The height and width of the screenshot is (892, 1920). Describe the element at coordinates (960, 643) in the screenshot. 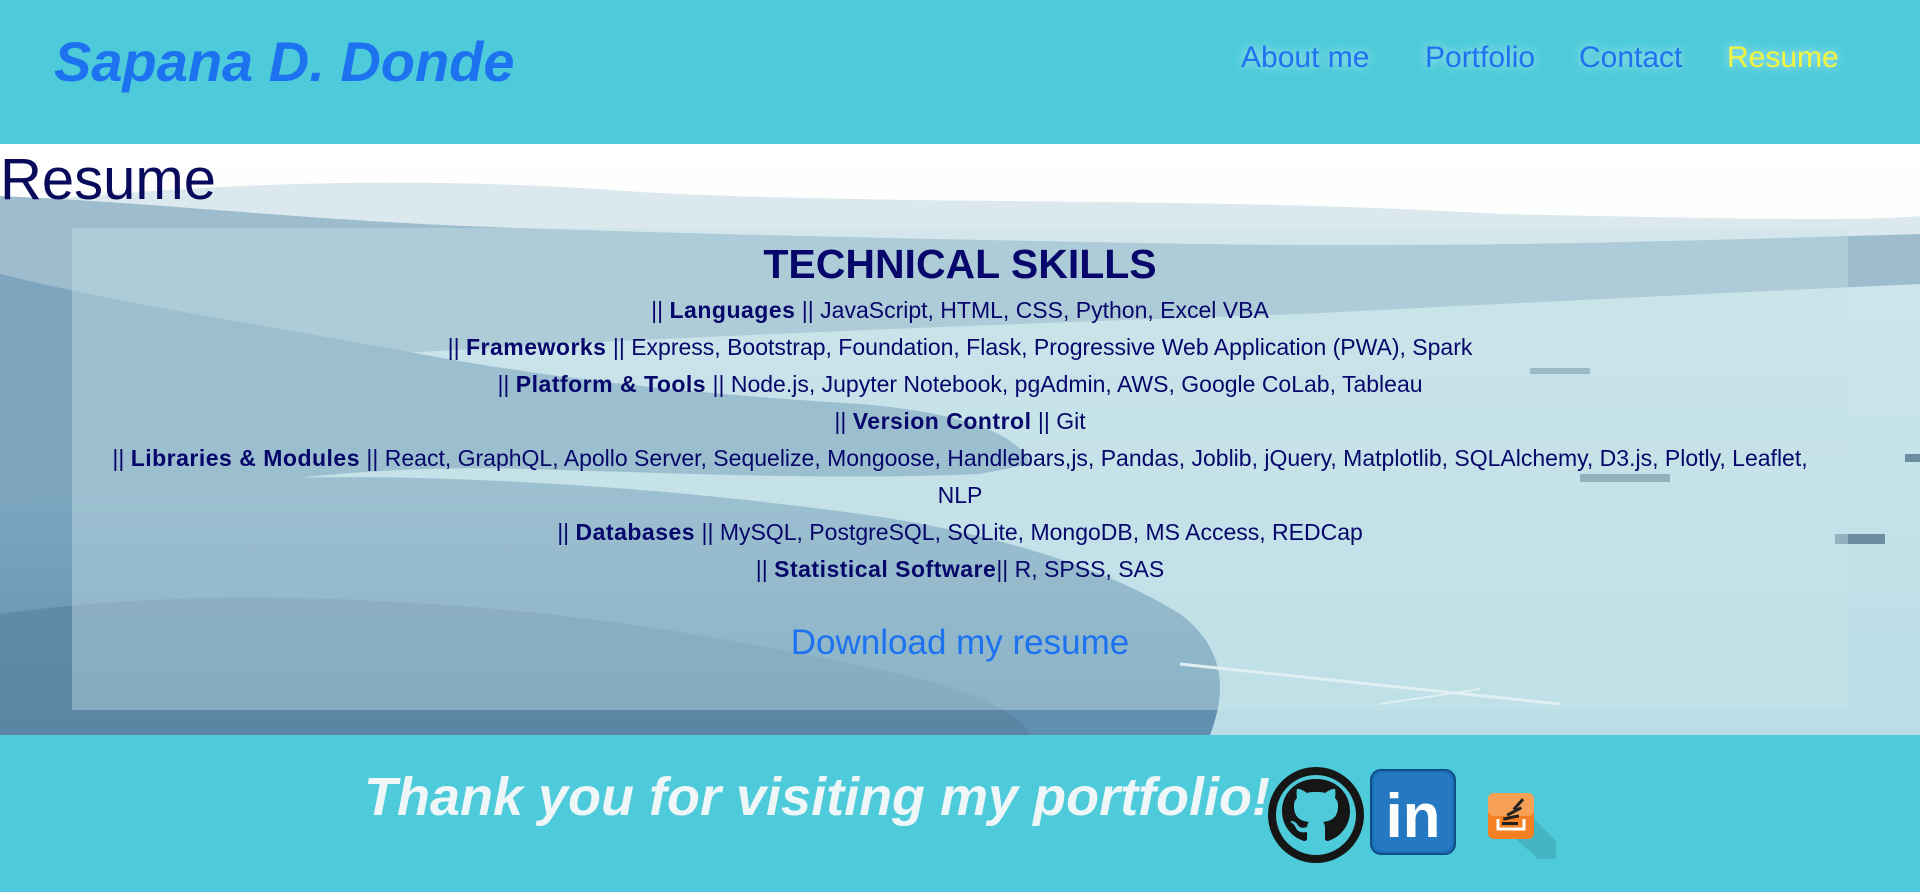

I see `download-resume-link: Download my resume` at that location.